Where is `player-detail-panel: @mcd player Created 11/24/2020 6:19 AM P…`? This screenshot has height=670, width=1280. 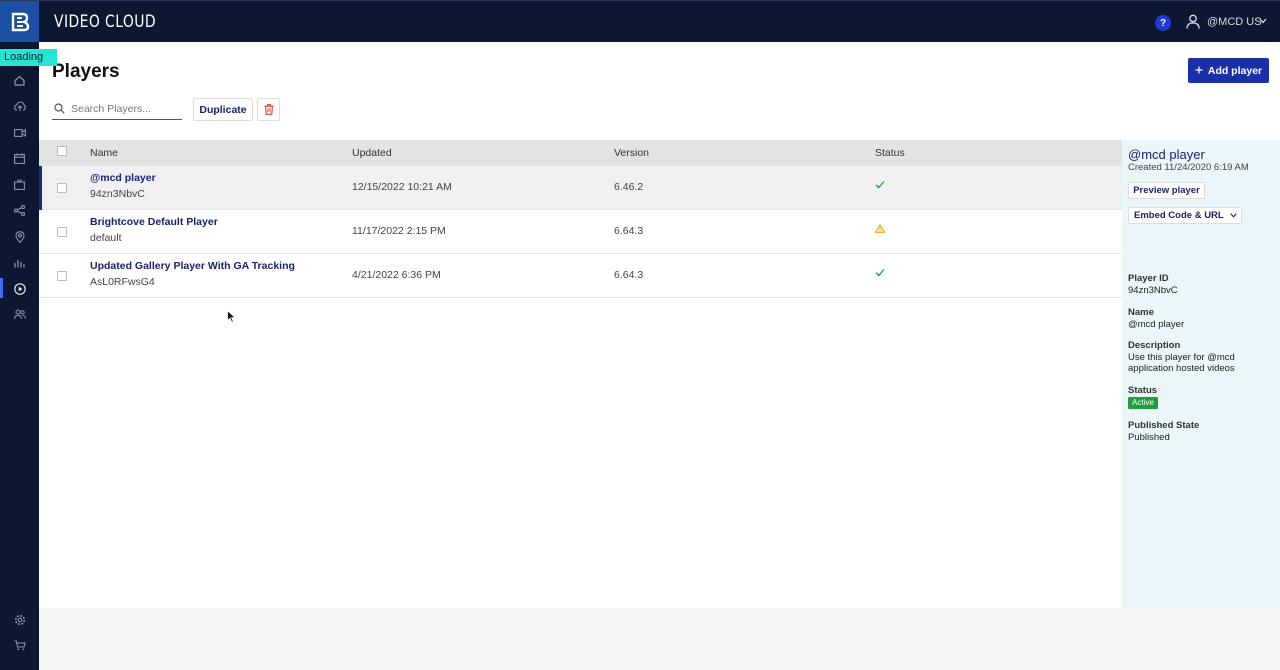 player-detail-panel: @mcd player Created 11/24/2020 6:19 AM P… is located at coordinates (1201, 374).